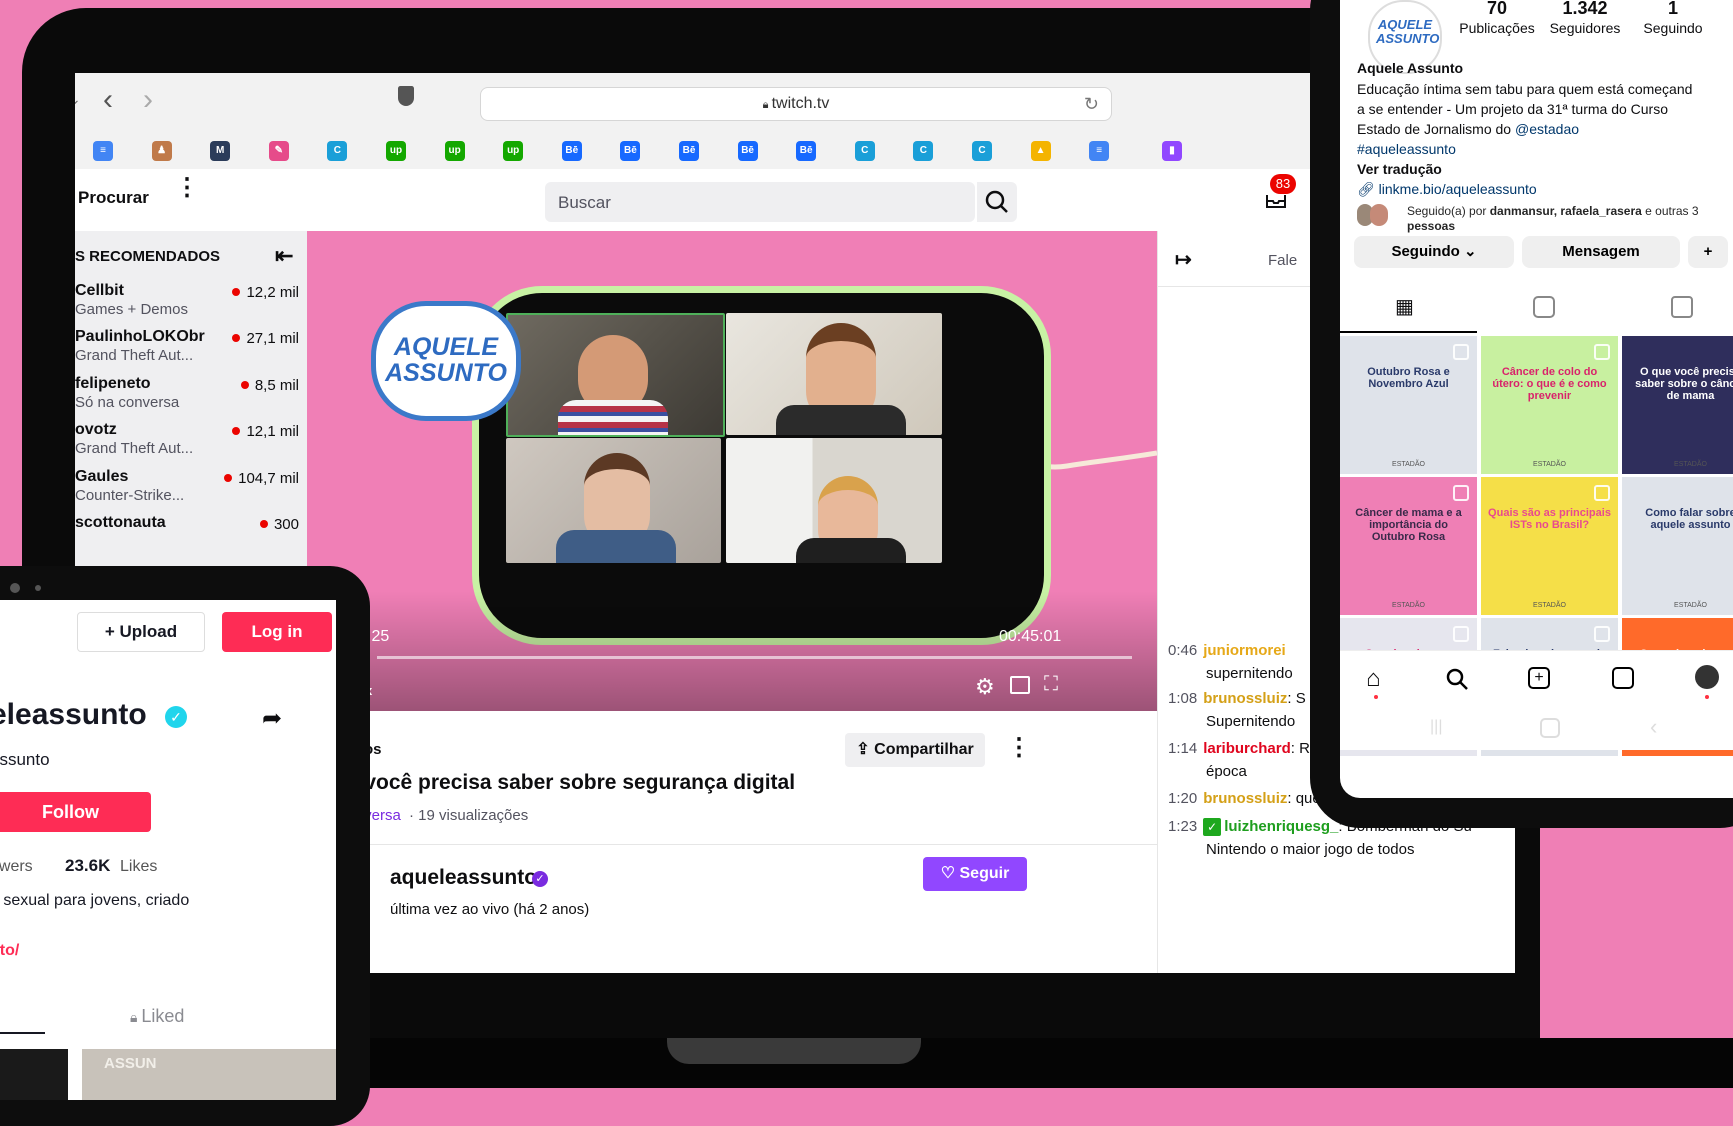 The image size is (1733, 1126). What do you see at coordinates (1247, 748) in the screenshot?
I see `chat-username: lariburchard` at bounding box center [1247, 748].